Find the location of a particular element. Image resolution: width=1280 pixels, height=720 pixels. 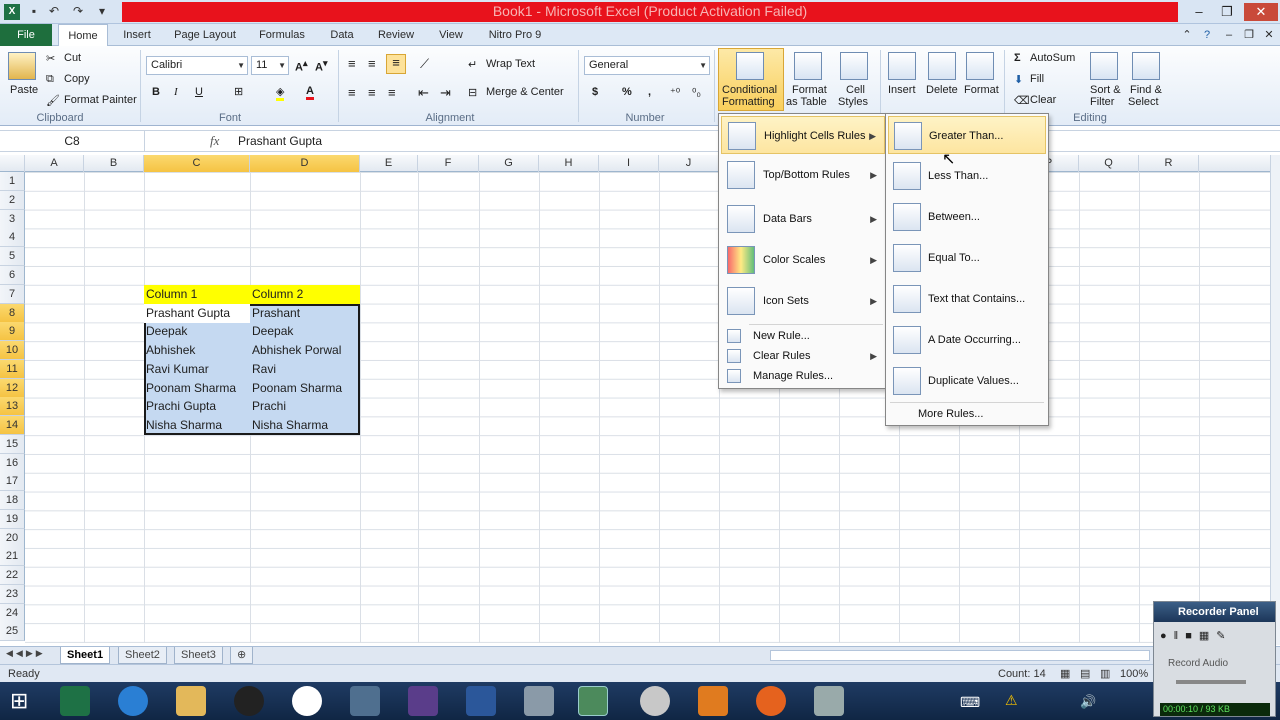

fill-color-icon: ◈ is located at coordinates (280, 93).